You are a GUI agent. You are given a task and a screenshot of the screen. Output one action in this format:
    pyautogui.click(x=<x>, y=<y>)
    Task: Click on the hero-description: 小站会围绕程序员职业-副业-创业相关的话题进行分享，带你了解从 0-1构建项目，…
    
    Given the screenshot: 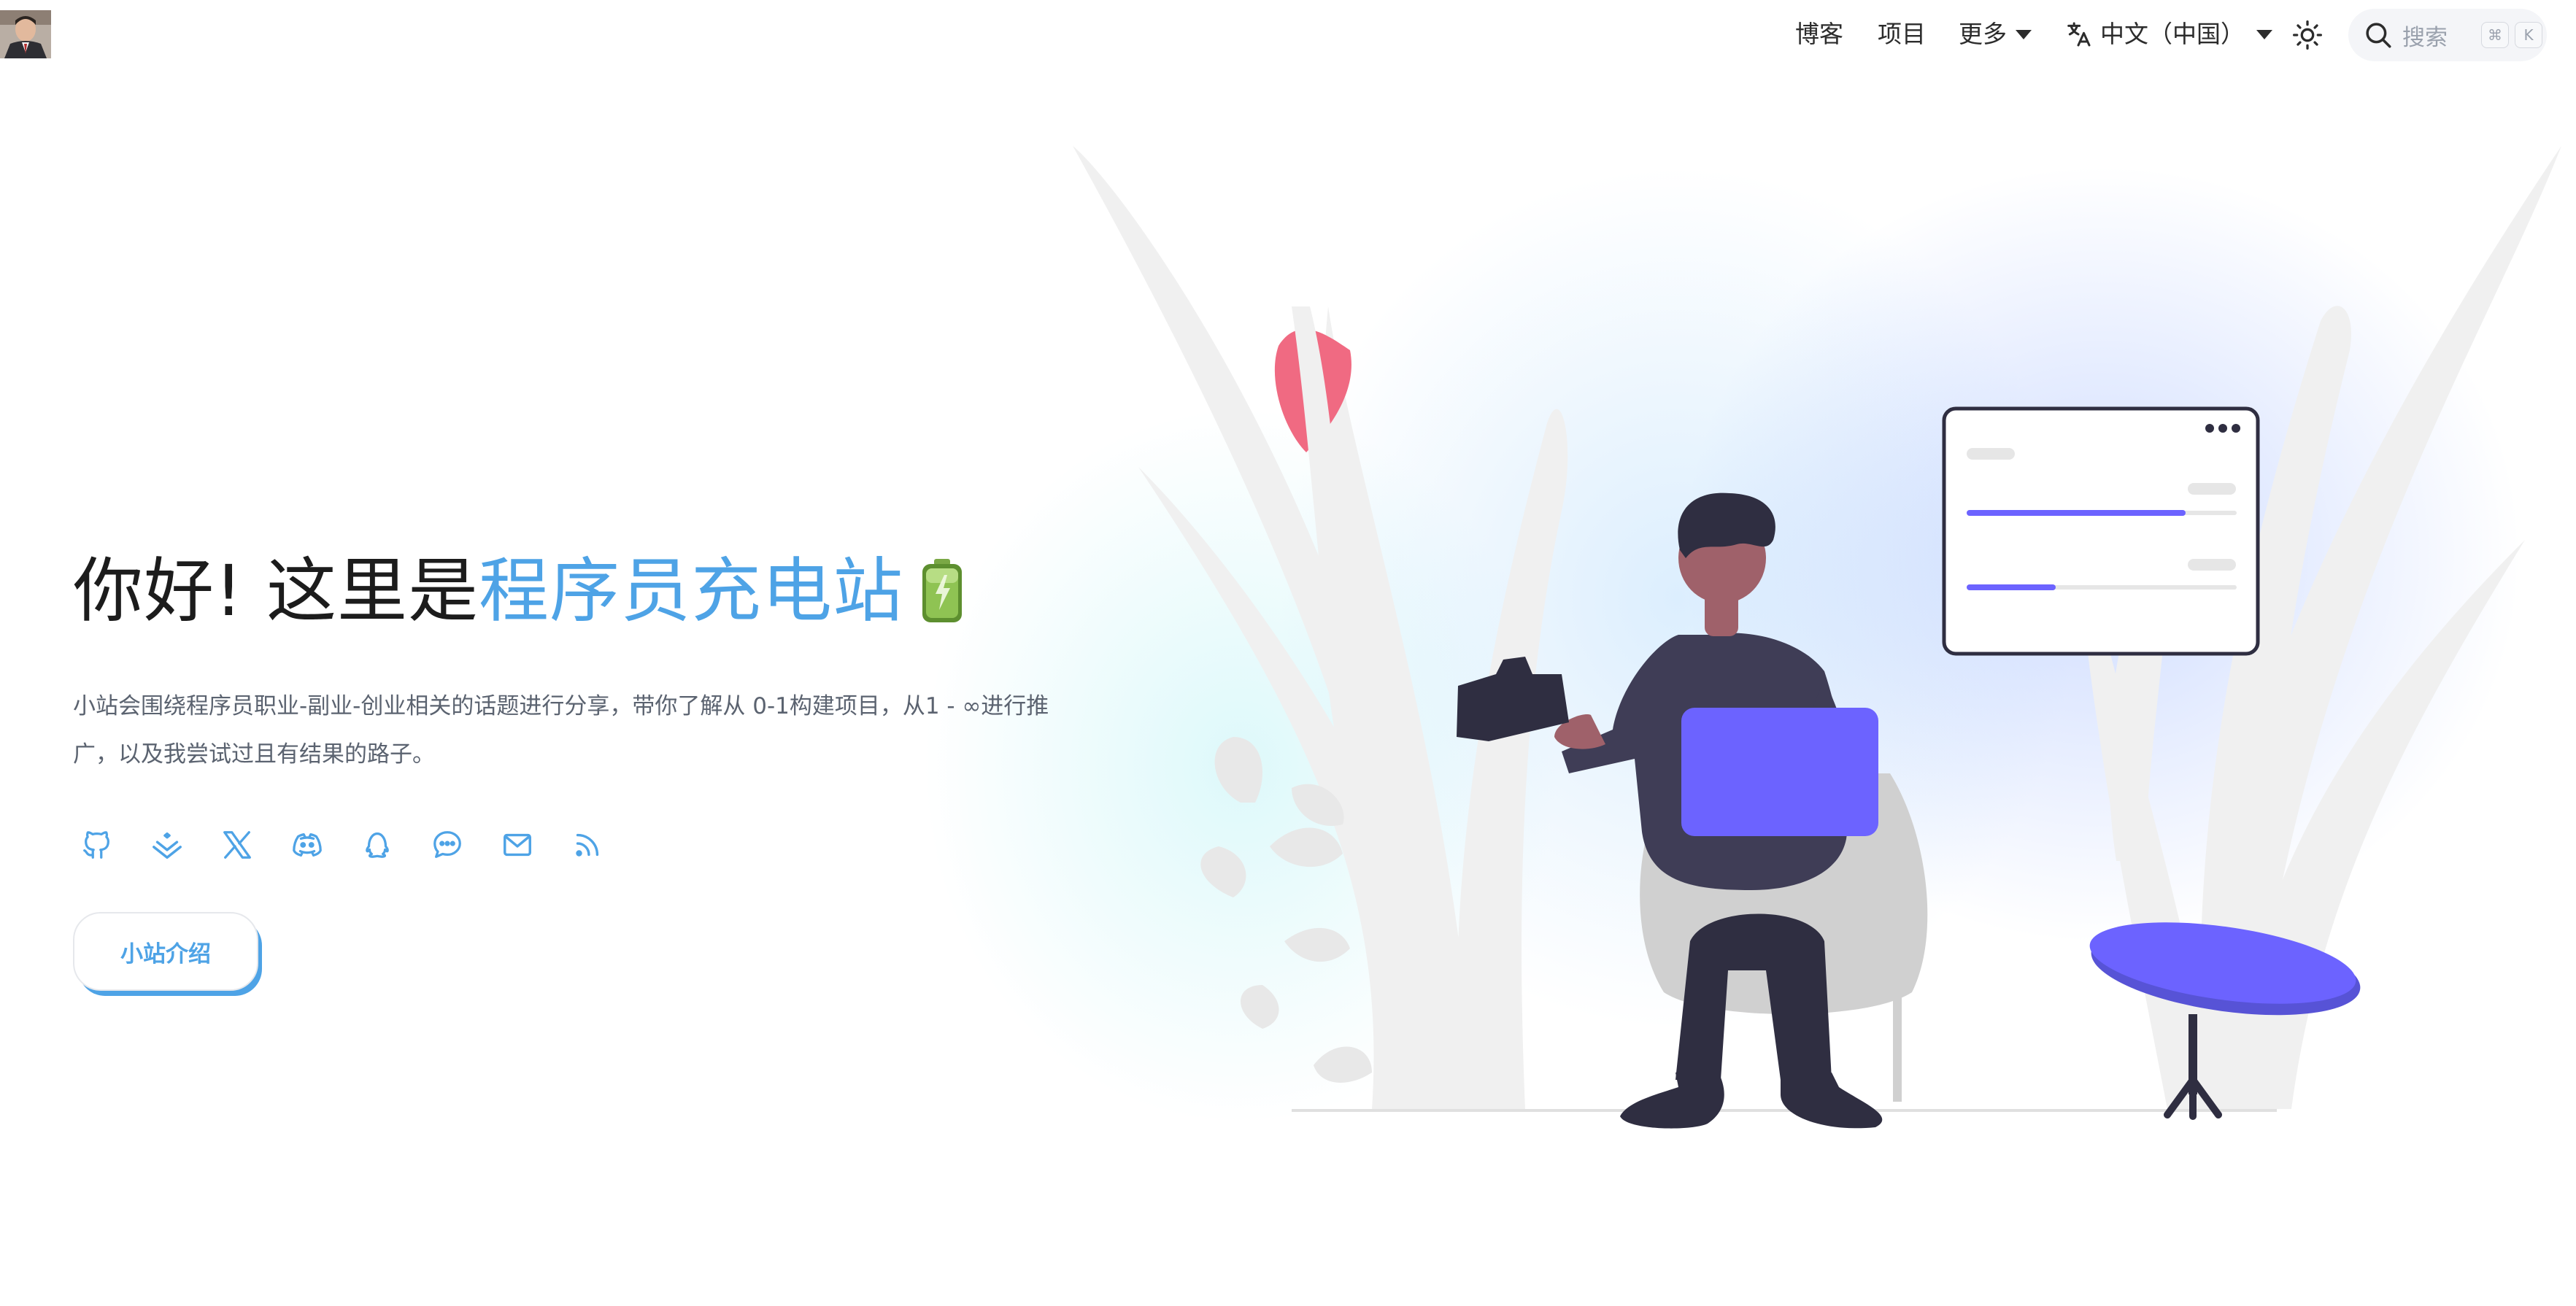 What is the action you would take?
    pyautogui.click(x=561, y=730)
    